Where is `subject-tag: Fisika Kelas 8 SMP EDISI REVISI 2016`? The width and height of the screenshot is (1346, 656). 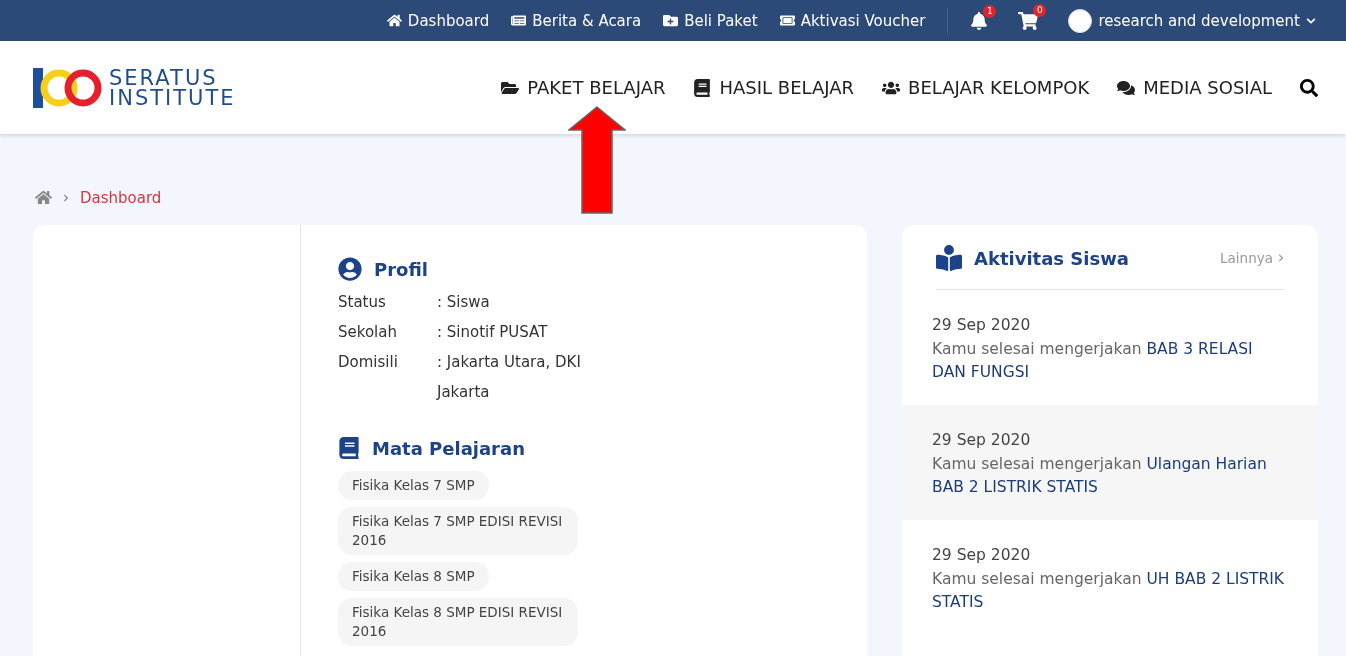
subject-tag: Fisika Kelas 8 SMP EDISI REVISI 2016 is located at coordinates (458, 622).